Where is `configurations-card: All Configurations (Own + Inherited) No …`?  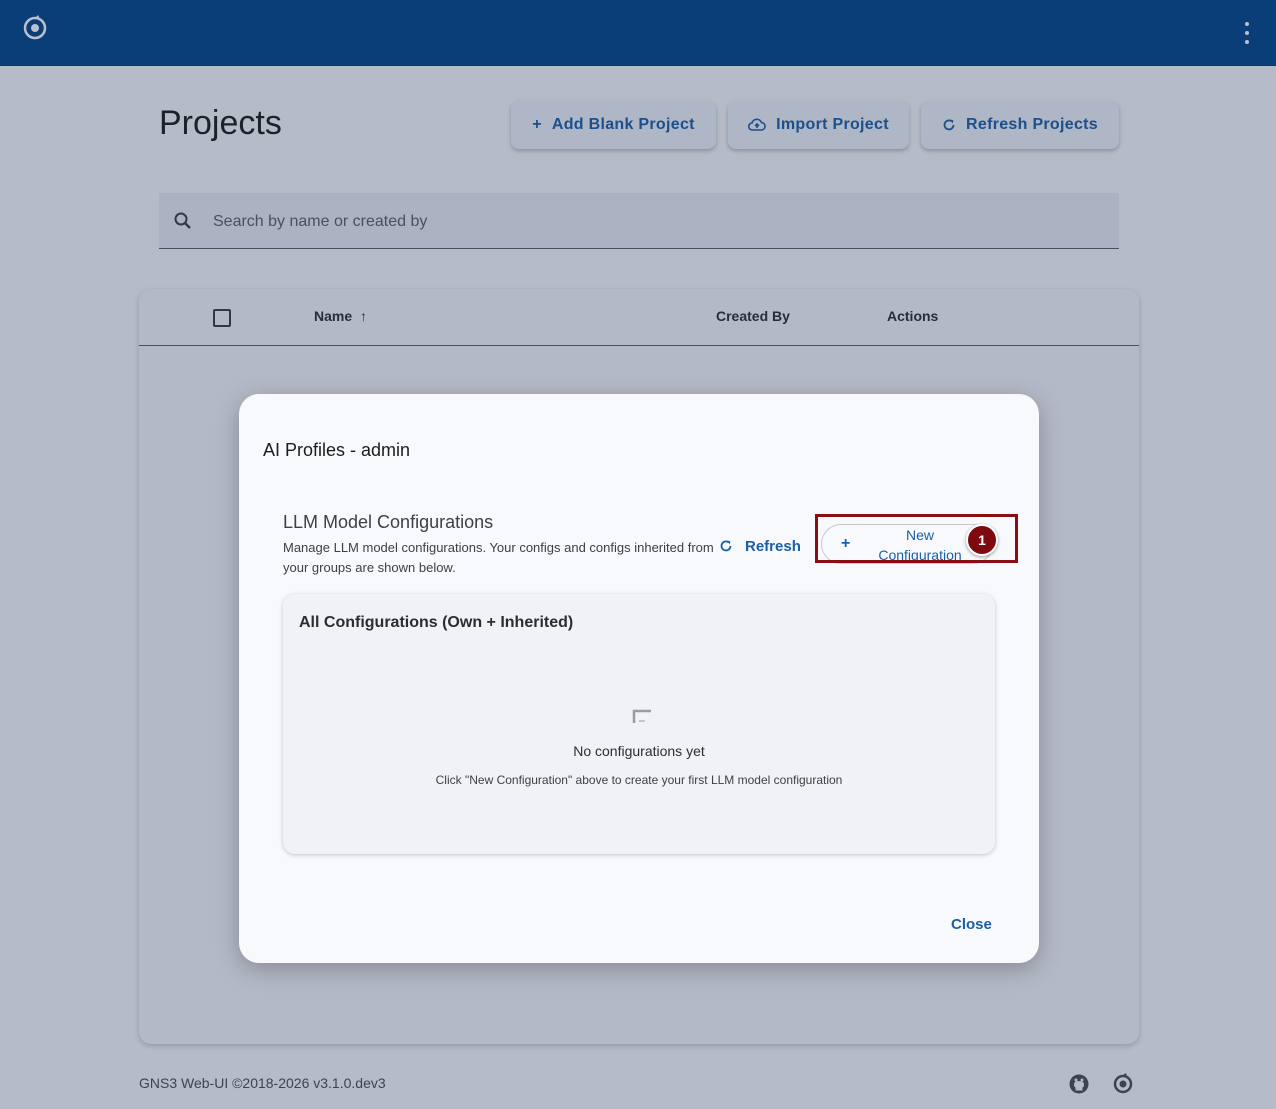
configurations-card: All Configurations (Own + Inherited) No … is located at coordinates (639, 724).